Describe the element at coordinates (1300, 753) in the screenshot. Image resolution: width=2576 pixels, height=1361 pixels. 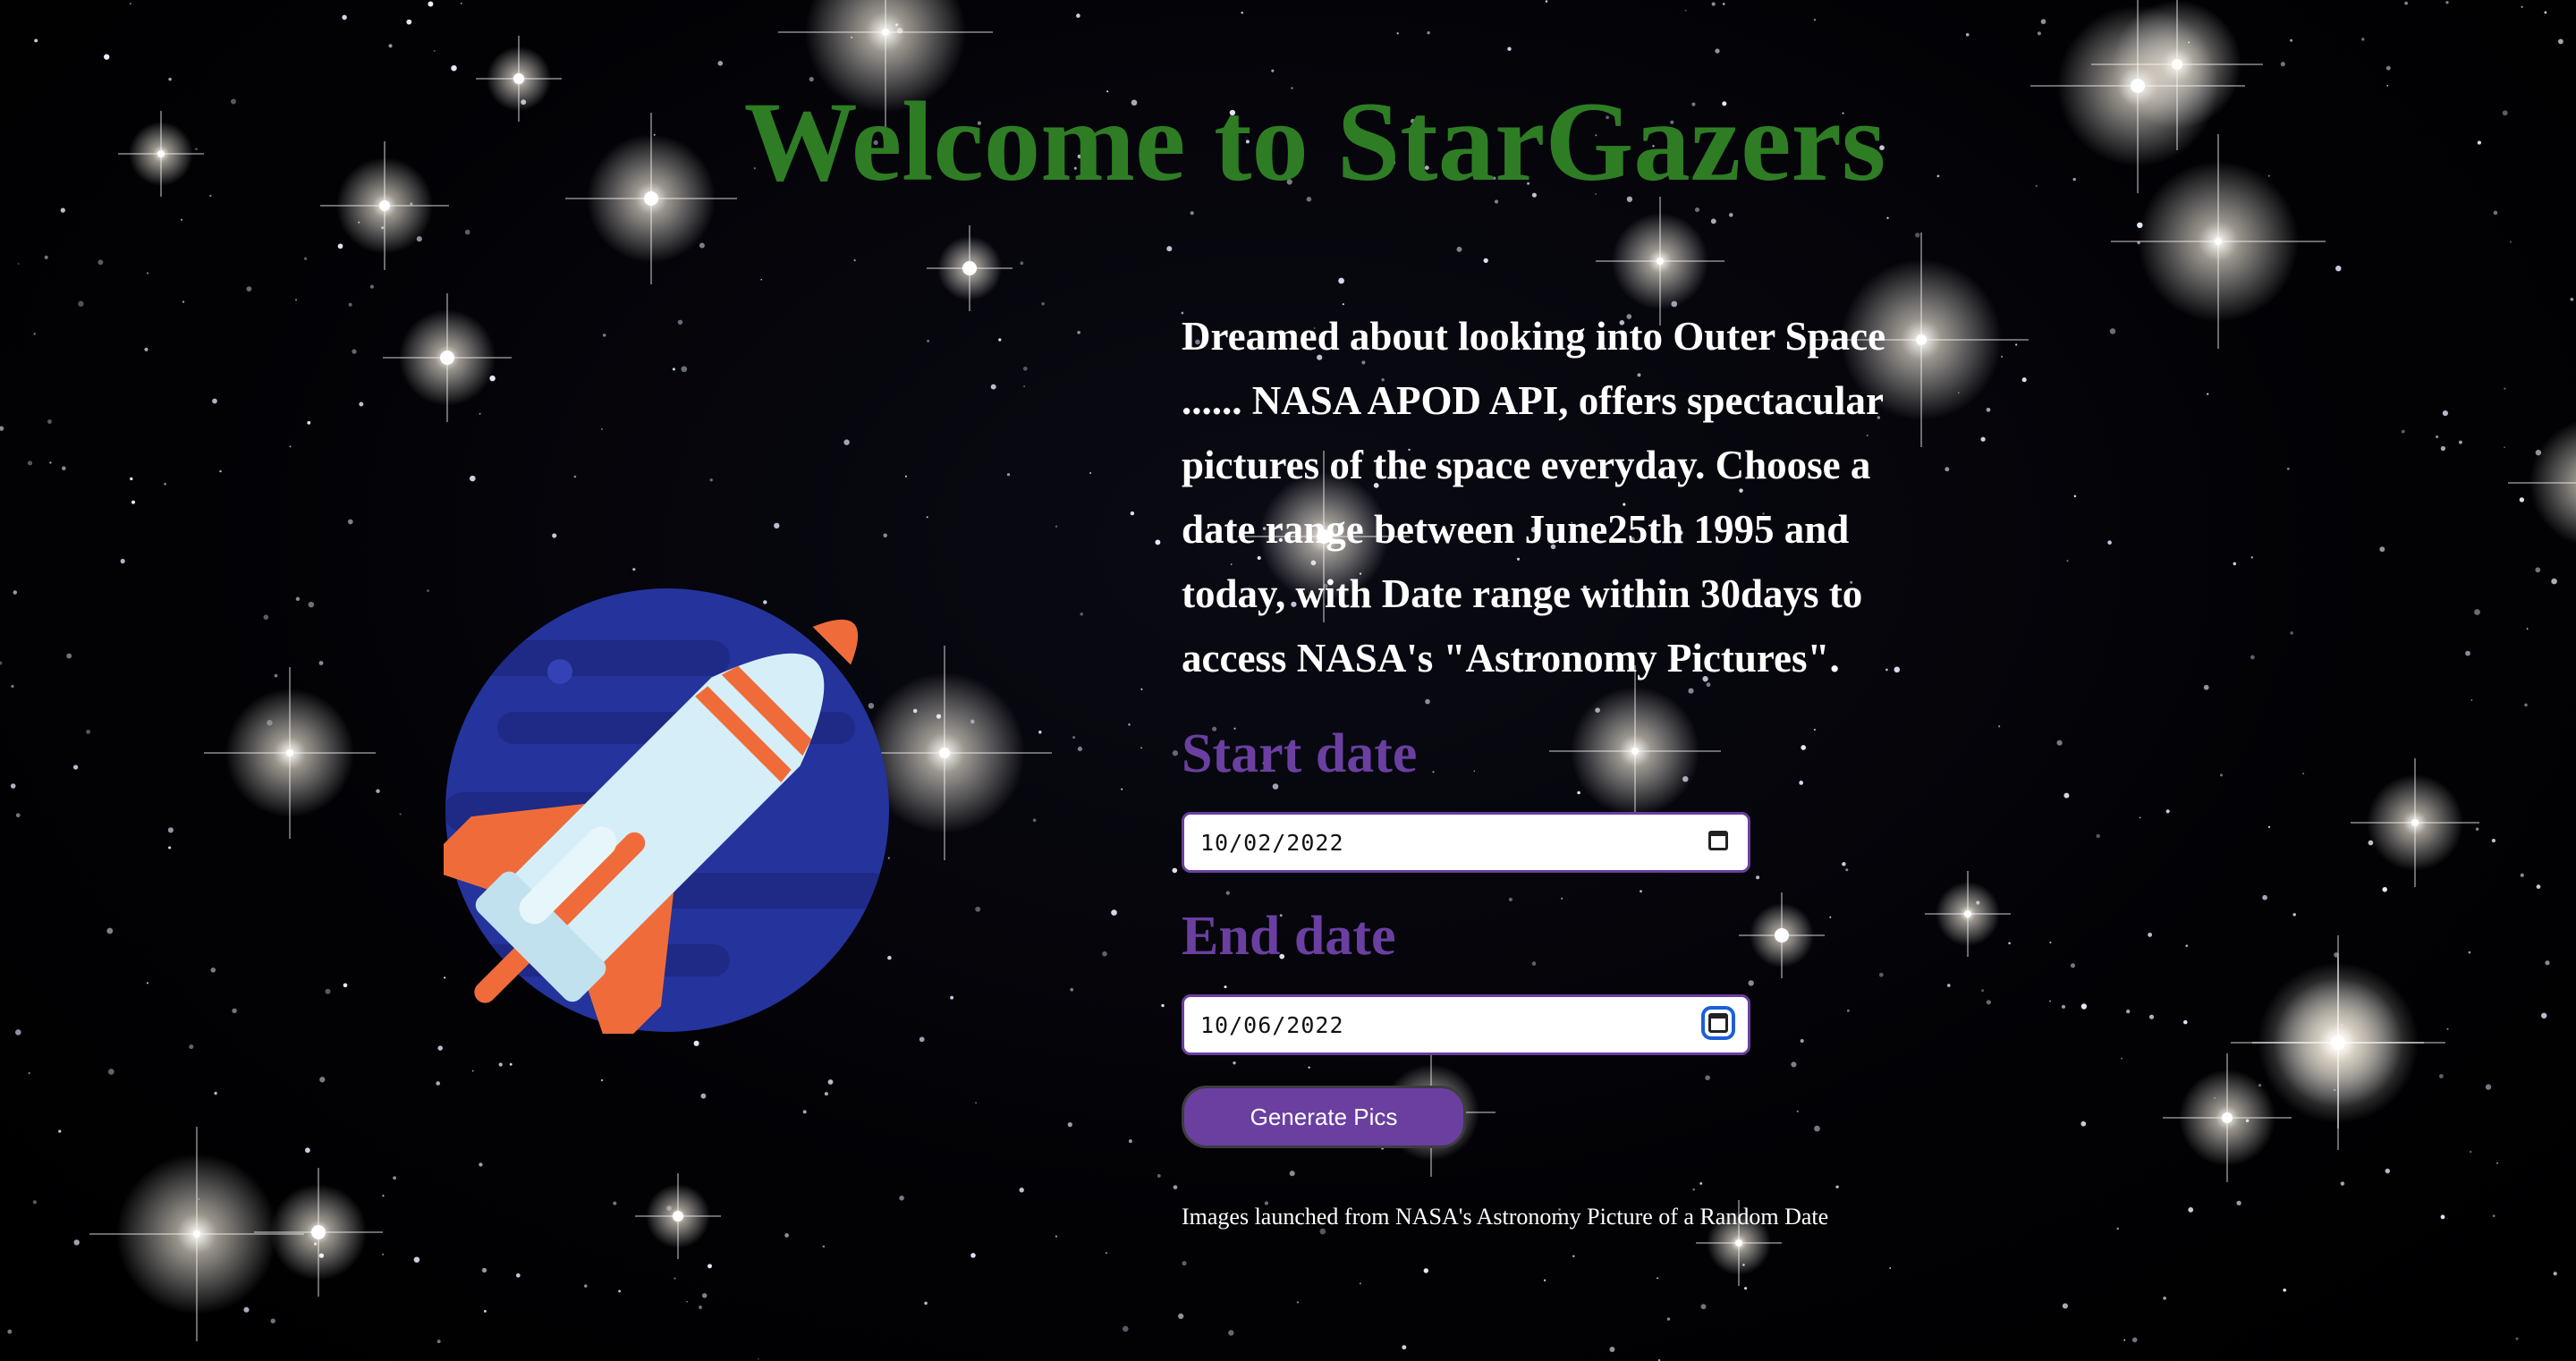
I see `start-date-label: Start date` at that location.